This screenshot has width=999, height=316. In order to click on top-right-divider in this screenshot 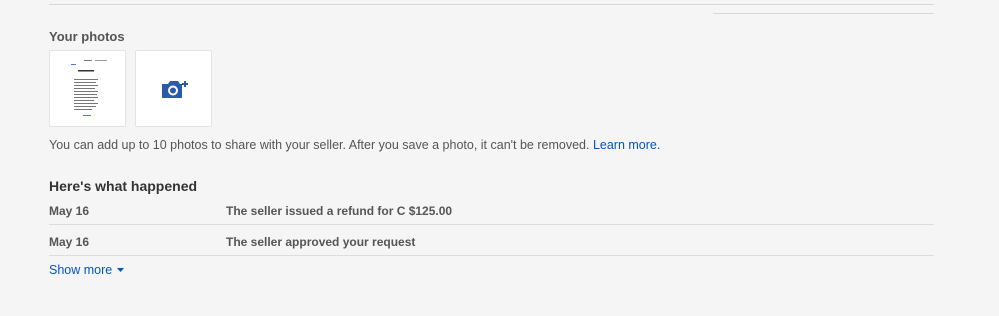, I will do `click(823, 13)`.